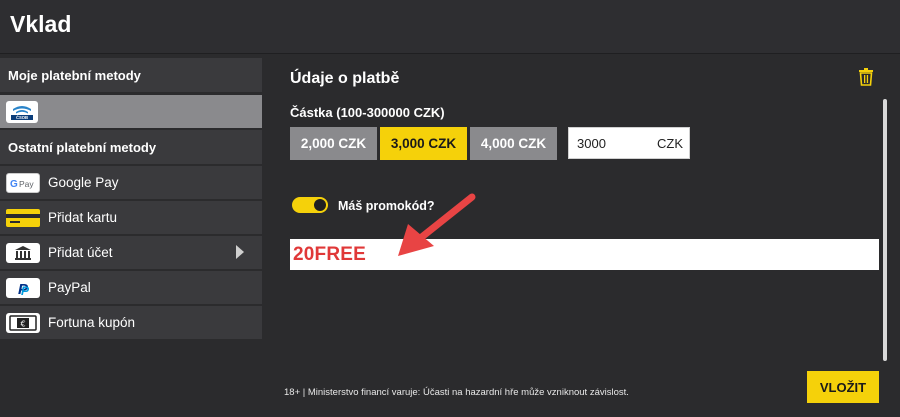 This screenshot has height=417, width=900. What do you see at coordinates (14, 184) in the screenshot?
I see `svg-text: G` at bounding box center [14, 184].